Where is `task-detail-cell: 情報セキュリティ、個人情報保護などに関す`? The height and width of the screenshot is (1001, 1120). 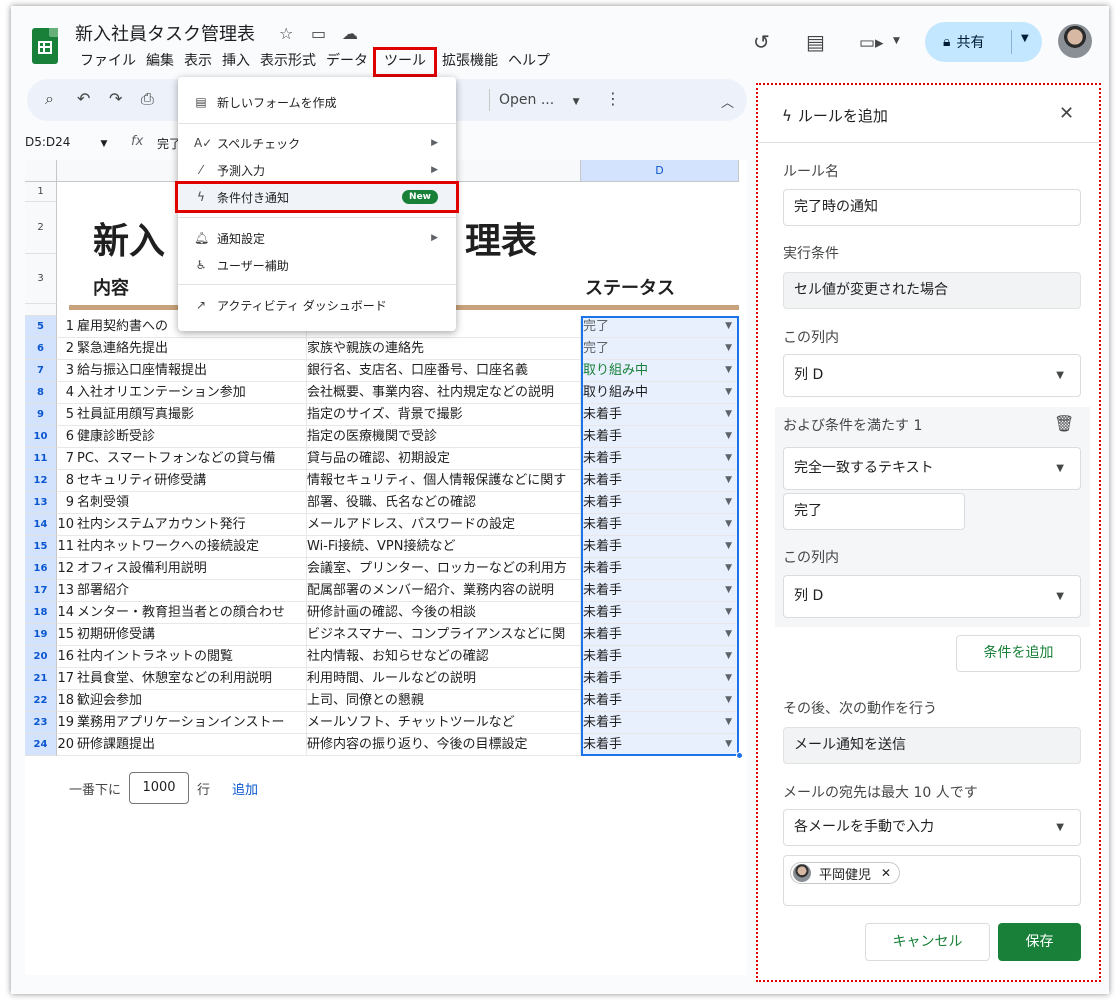 task-detail-cell: 情報セキュリティ、個人情報保護などに関す is located at coordinates (444, 481).